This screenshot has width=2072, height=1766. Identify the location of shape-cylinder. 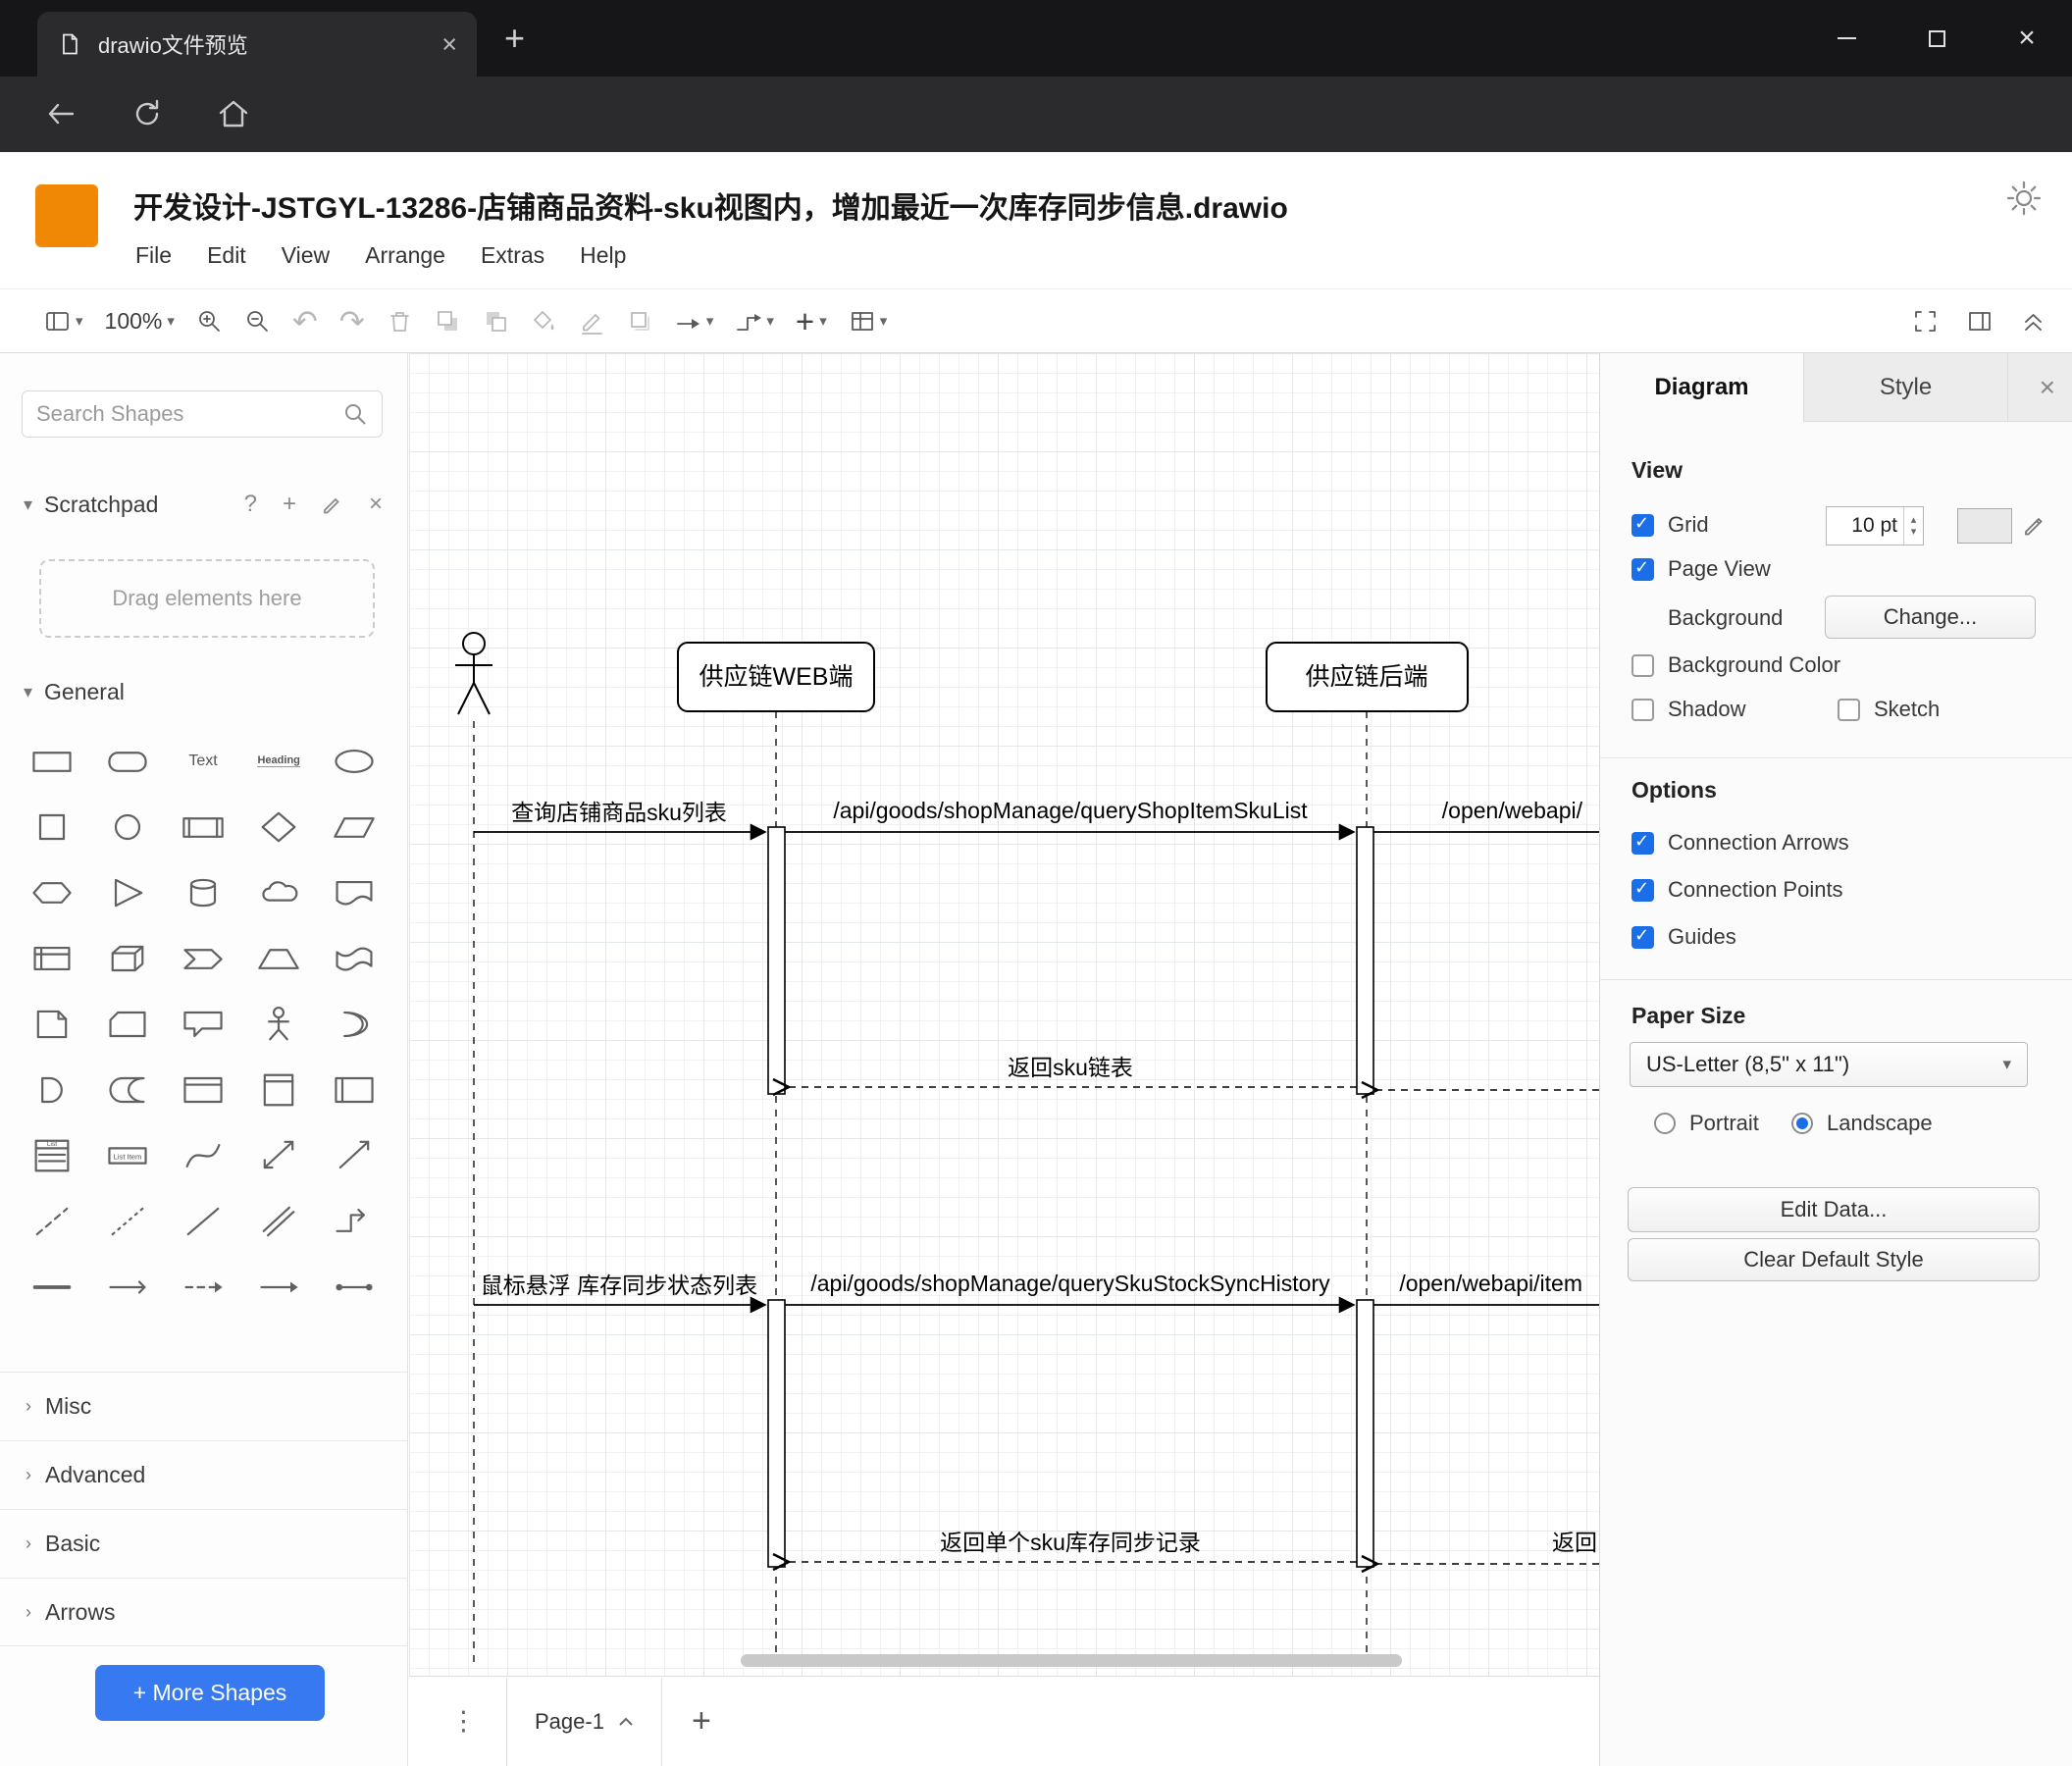
(202, 892).